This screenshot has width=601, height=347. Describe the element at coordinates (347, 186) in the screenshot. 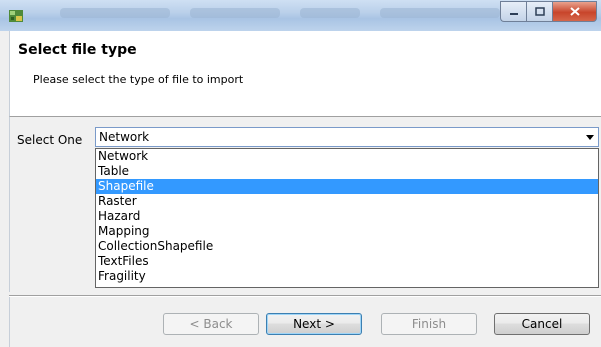

I see `option-shapefile: Shapefile` at that location.